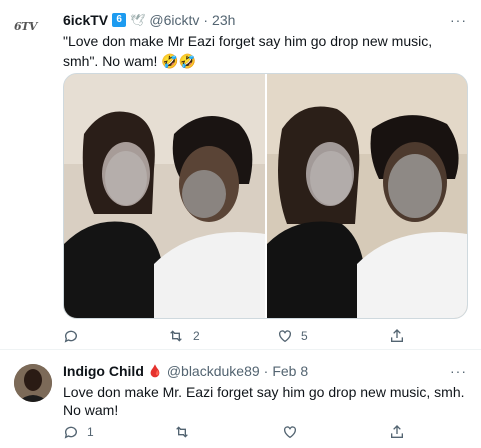  Describe the element at coordinates (223, 20) in the screenshot. I see `timestamp: 23h` at that location.